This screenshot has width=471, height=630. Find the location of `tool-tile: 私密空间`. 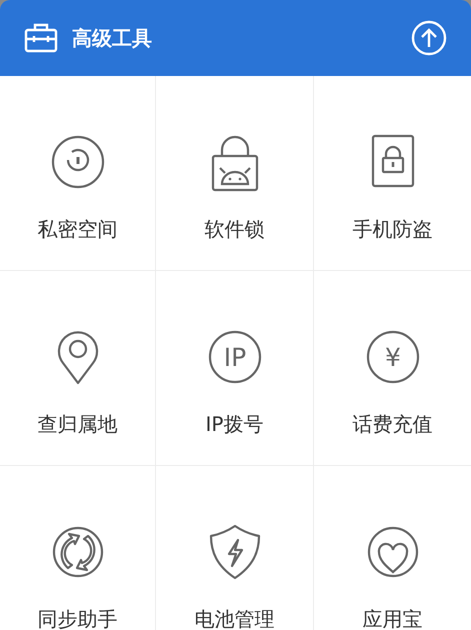

tool-tile: 私密空间 is located at coordinates (78, 173).